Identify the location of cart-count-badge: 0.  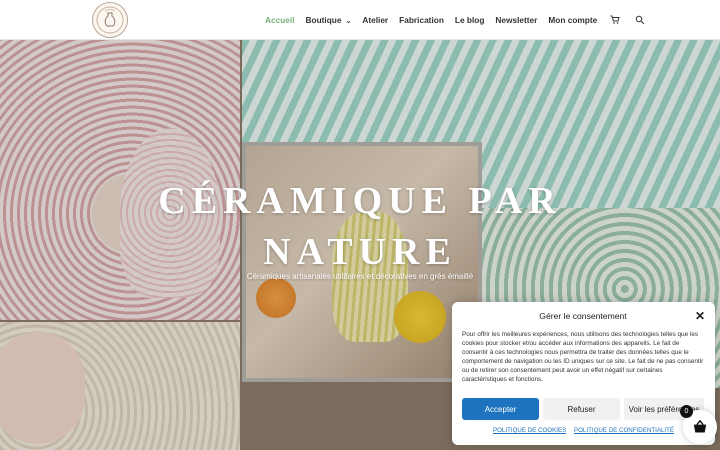
(686, 411).